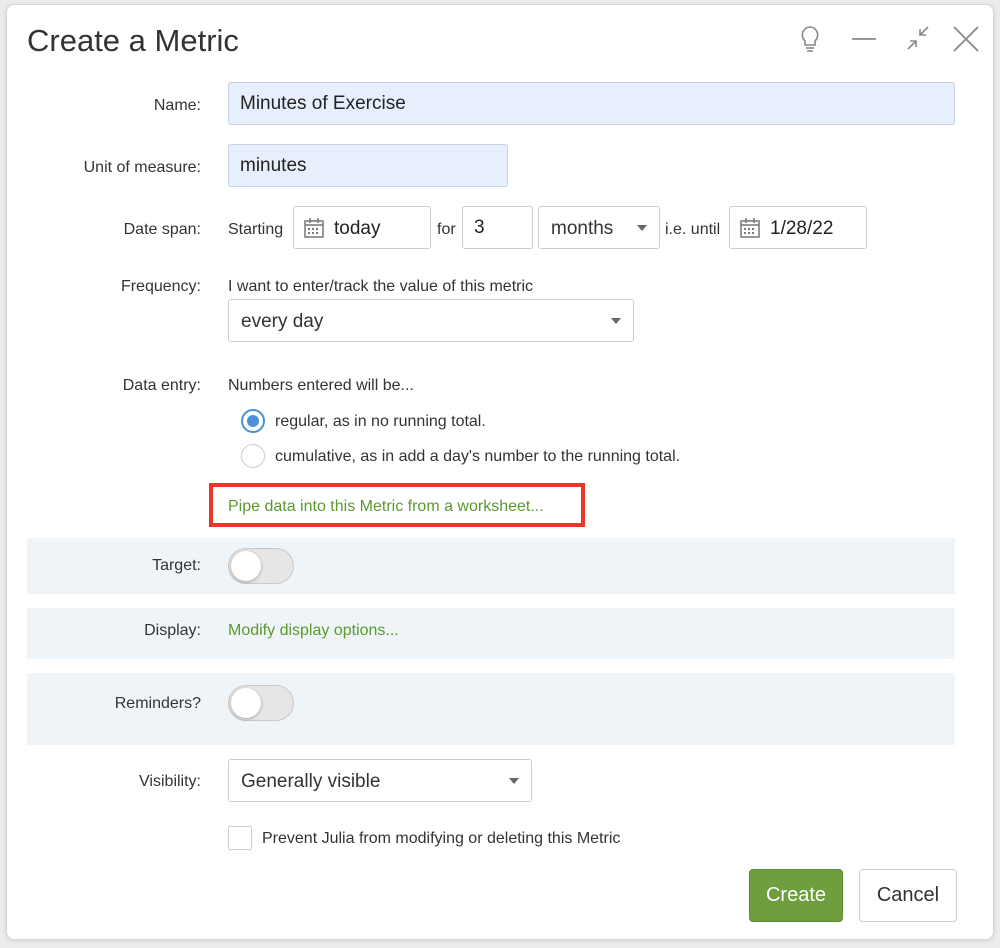 The image size is (1000, 948). Describe the element at coordinates (908, 895) in the screenshot. I see `cancel-button: Cancel` at that location.